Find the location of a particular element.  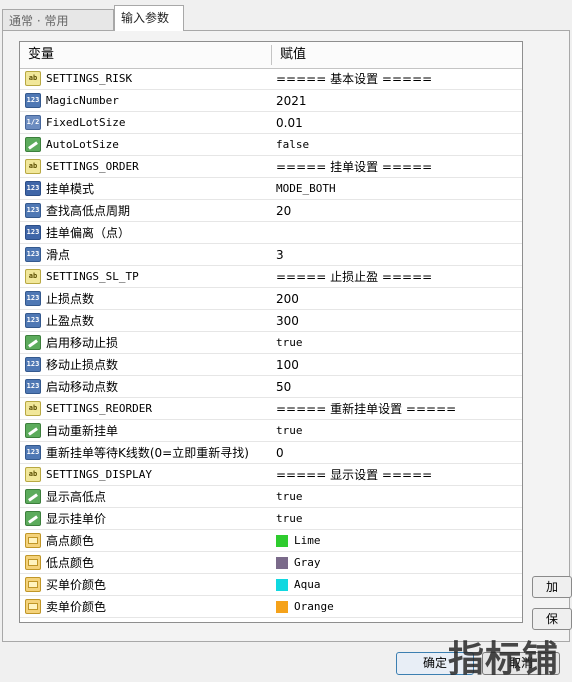

parameter-value: ===== 基本设置 ===== is located at coordinates (354, 79).